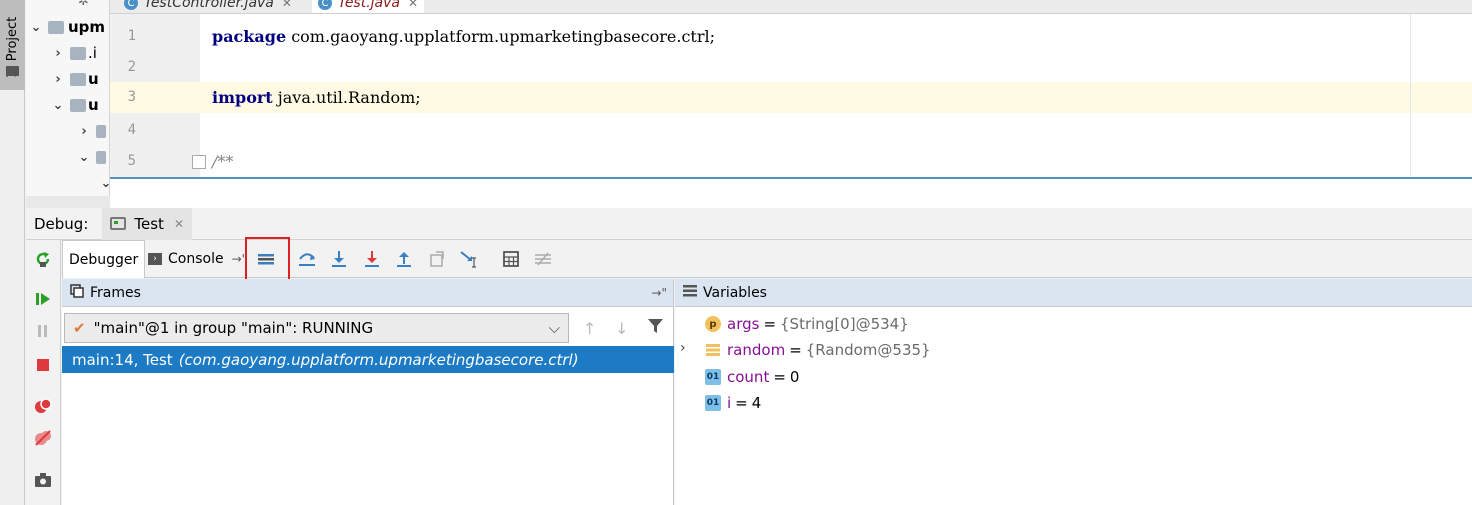 This screenshot has height=505, width=1472. I want to click on drop-frame-icon, so click(437, 259).